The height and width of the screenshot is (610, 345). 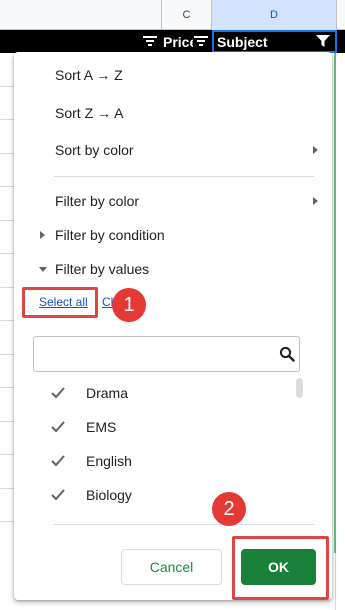 I want to click on sort-z-a-item: Sort Z → A, so click(x=173, y=113).